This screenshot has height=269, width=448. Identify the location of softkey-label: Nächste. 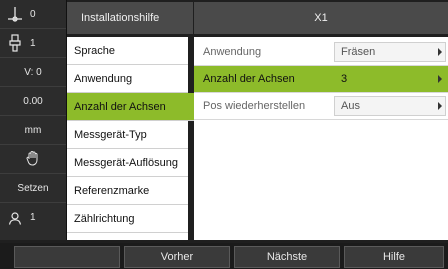
(287, 257).